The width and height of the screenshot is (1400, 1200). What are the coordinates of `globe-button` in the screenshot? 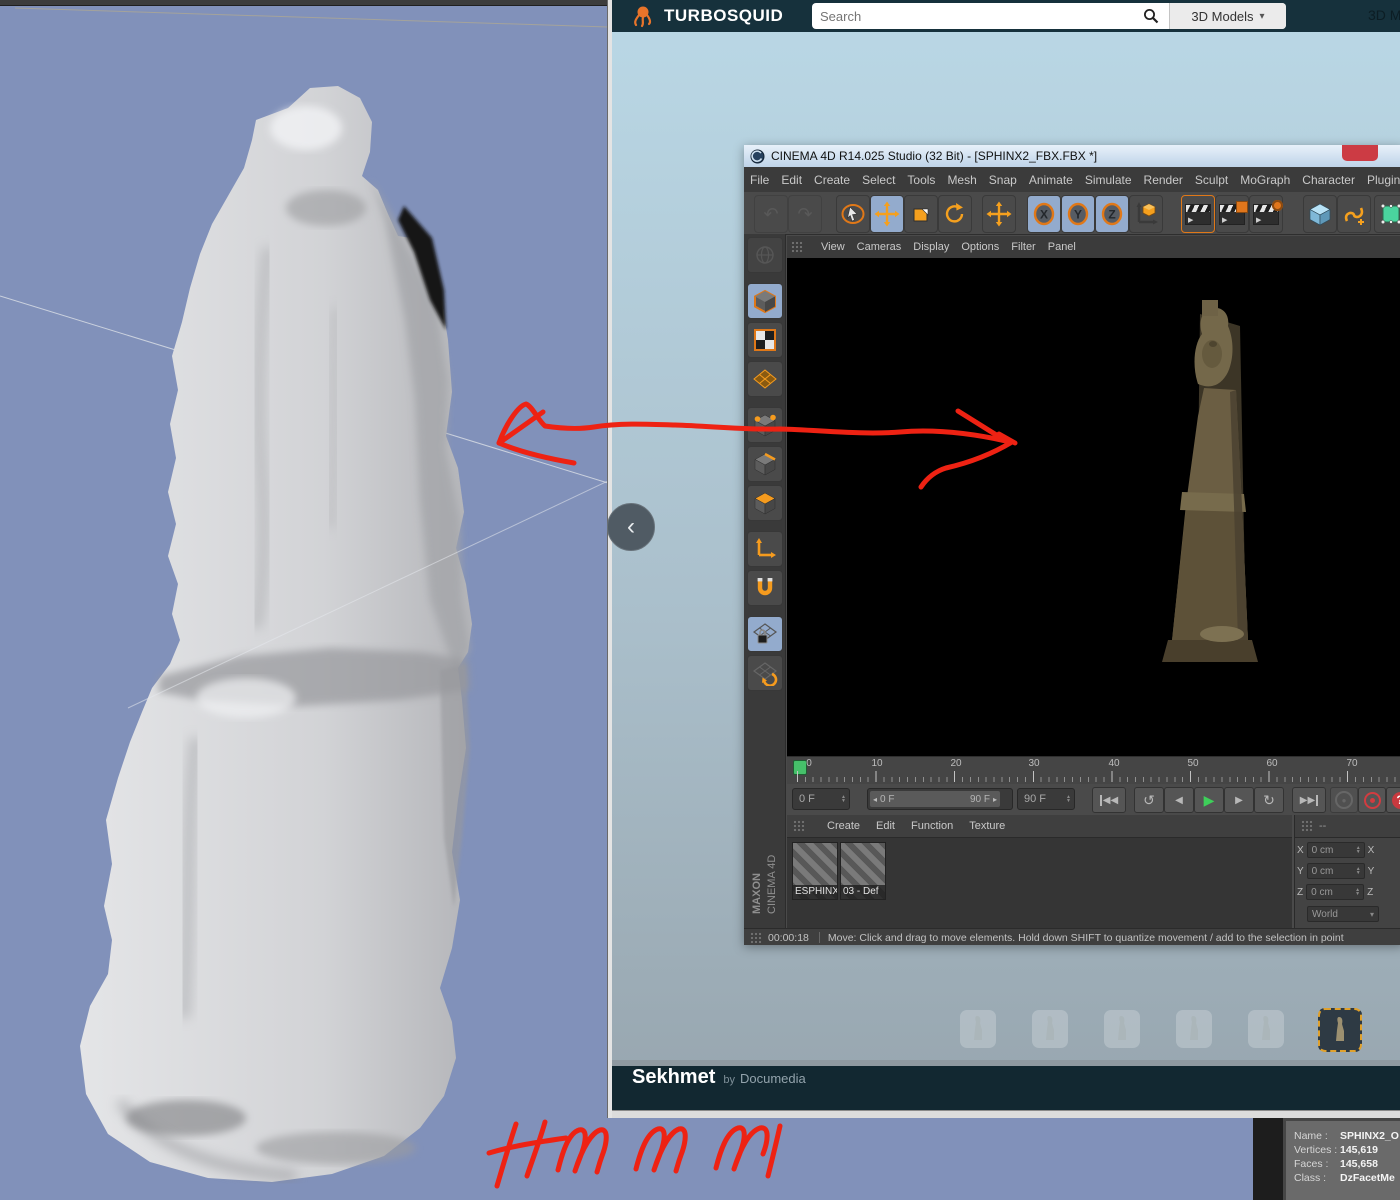 It's located at (764, 255).